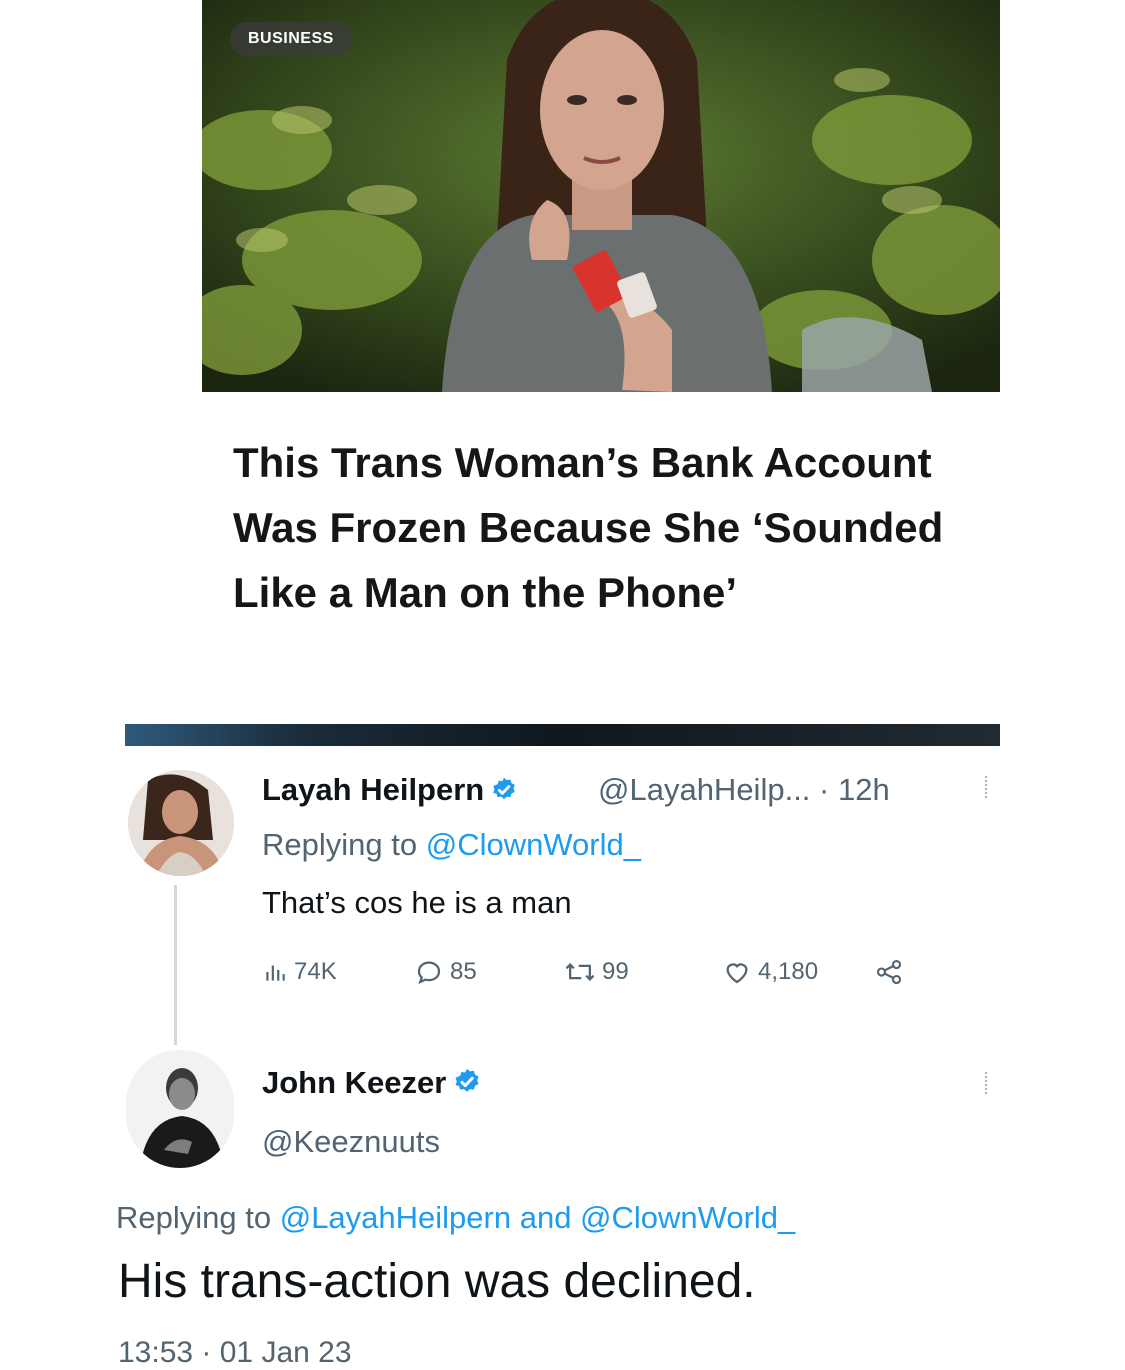 The image size is (1125, 1370). I want to click on like-icon, so click(737, 973).